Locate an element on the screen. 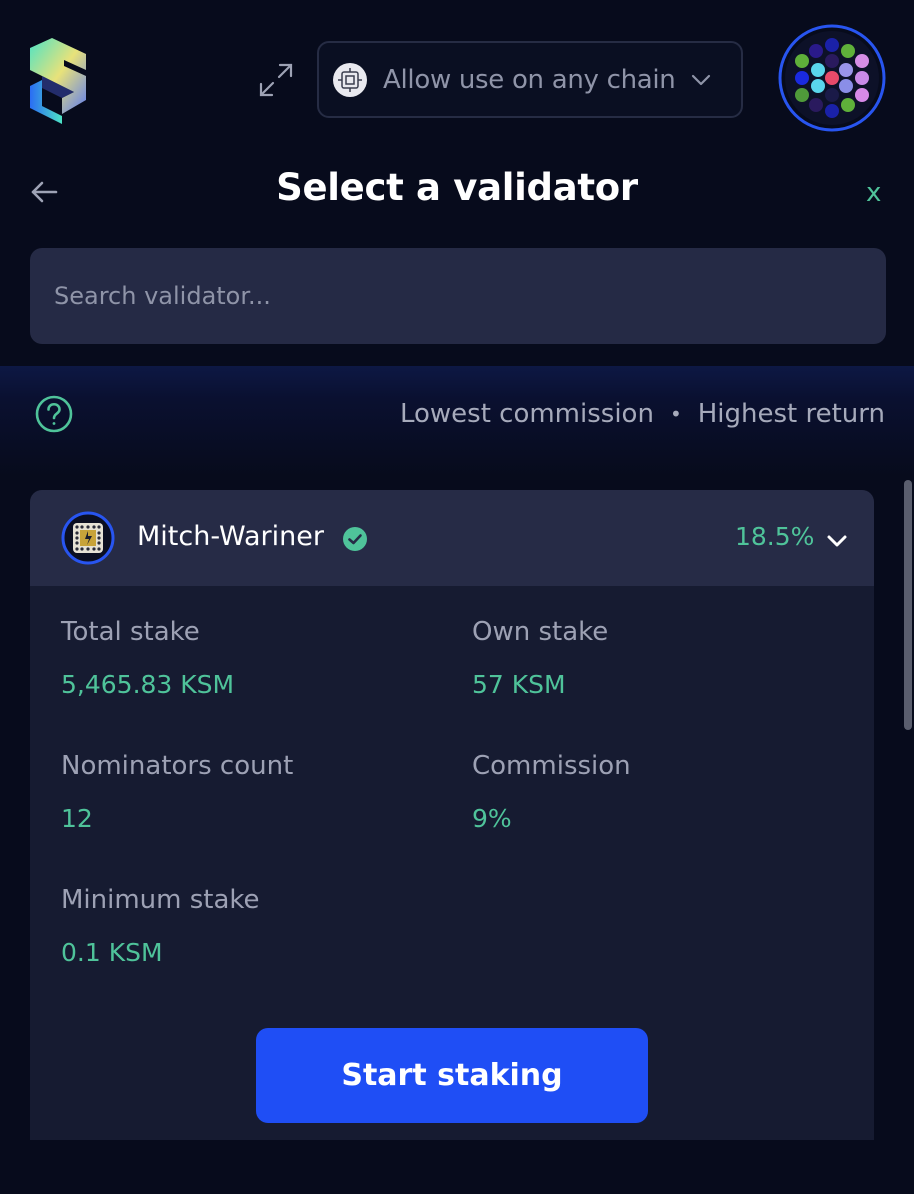 Image resolution: width=914 pixels, height=1194 pixels. validator-return: 18.5% is located at coordinates (775, 536).